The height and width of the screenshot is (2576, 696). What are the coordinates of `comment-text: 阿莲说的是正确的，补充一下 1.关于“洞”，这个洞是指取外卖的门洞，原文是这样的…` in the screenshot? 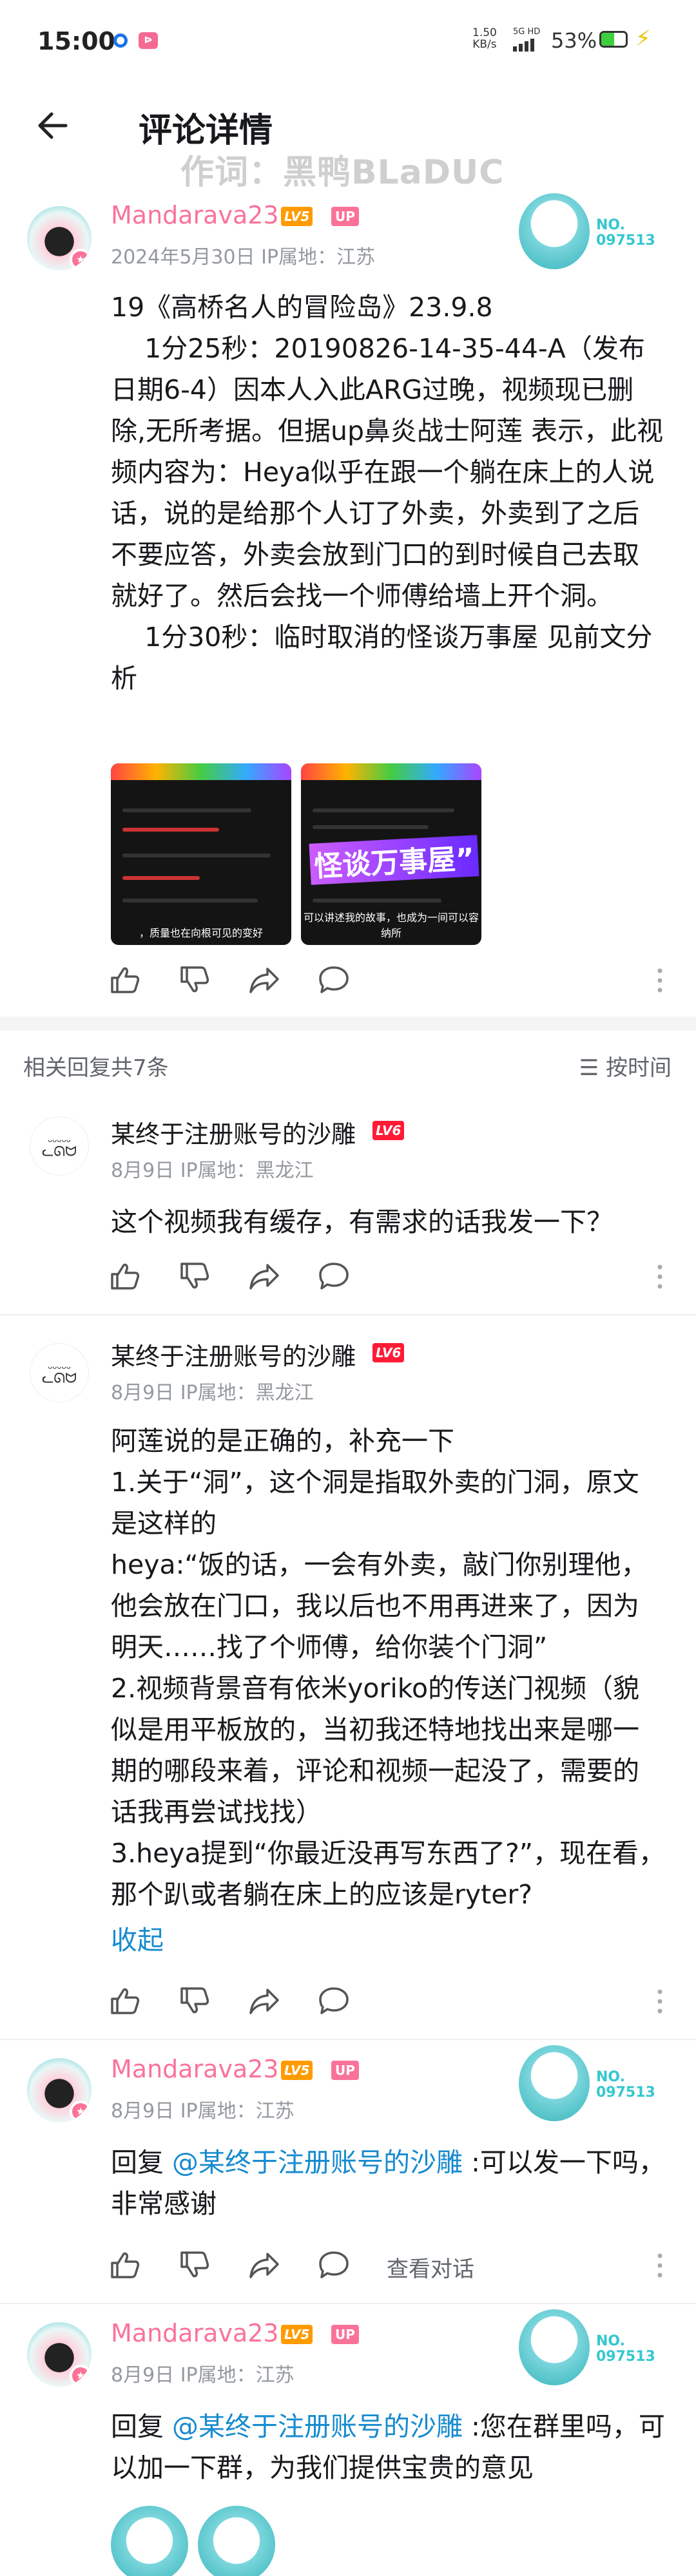 It's located at (388, 1668).